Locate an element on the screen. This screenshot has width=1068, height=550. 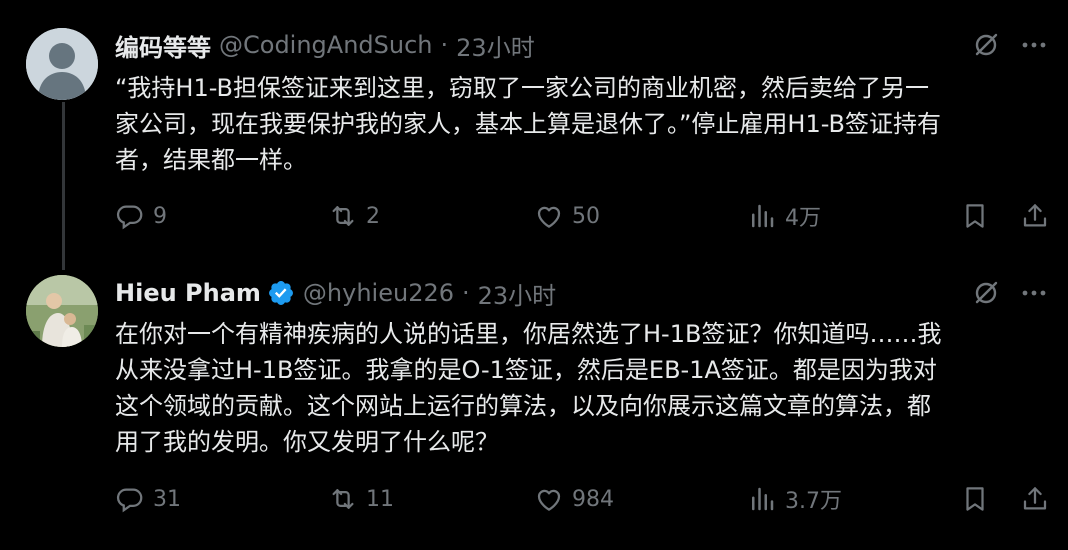
views-count: 4万 is located at coordinates (803, 218).